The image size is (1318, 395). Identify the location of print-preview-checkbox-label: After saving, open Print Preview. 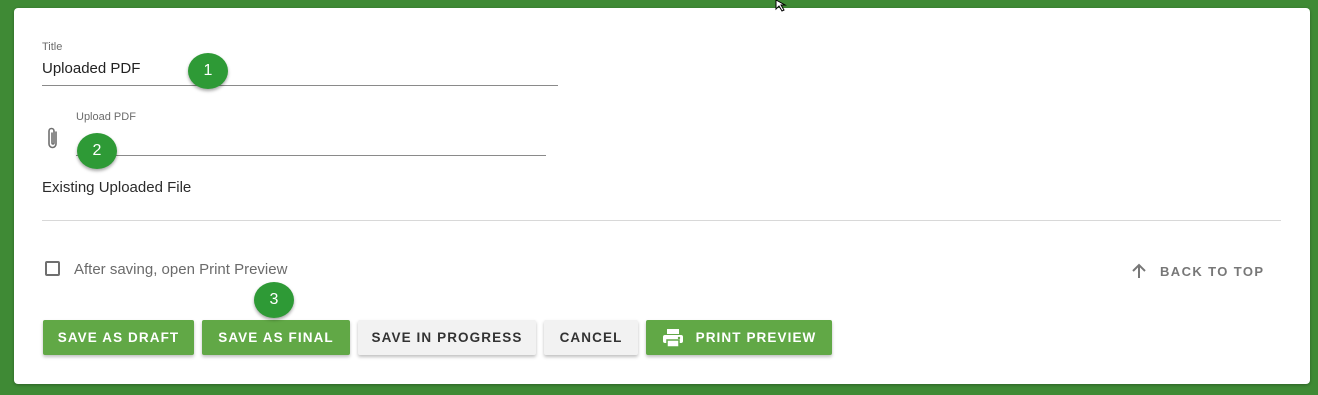
(180, 269).